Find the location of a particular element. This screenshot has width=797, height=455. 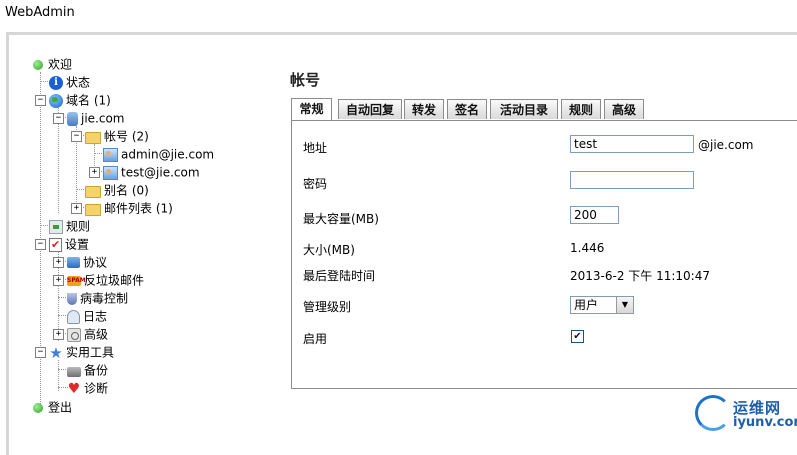

tree-item-logout: 登出 is located at coordinates (51, 407).